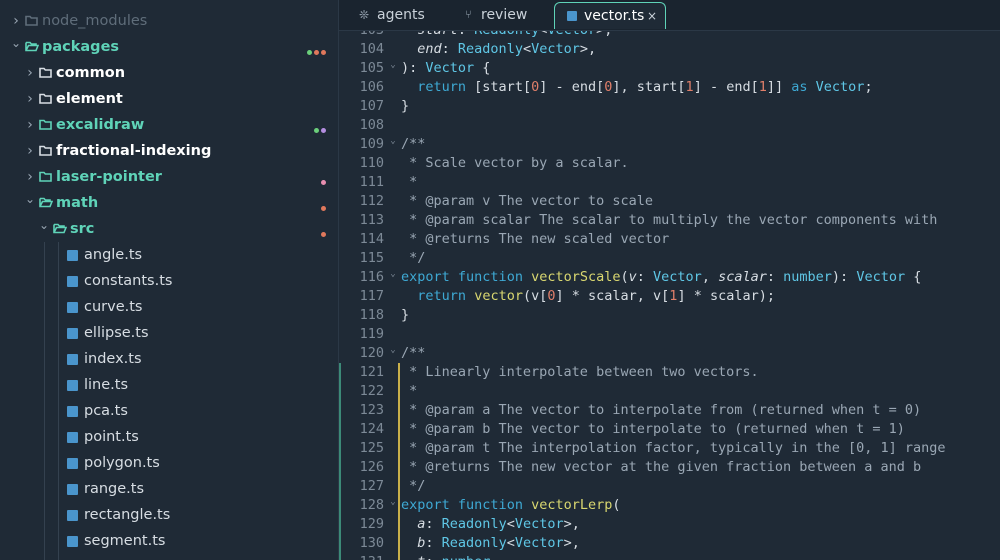  What do you see at coordinates (169, 99) in the screenshot?
I see `folder-item: › element` at bounding box center [169, 99].